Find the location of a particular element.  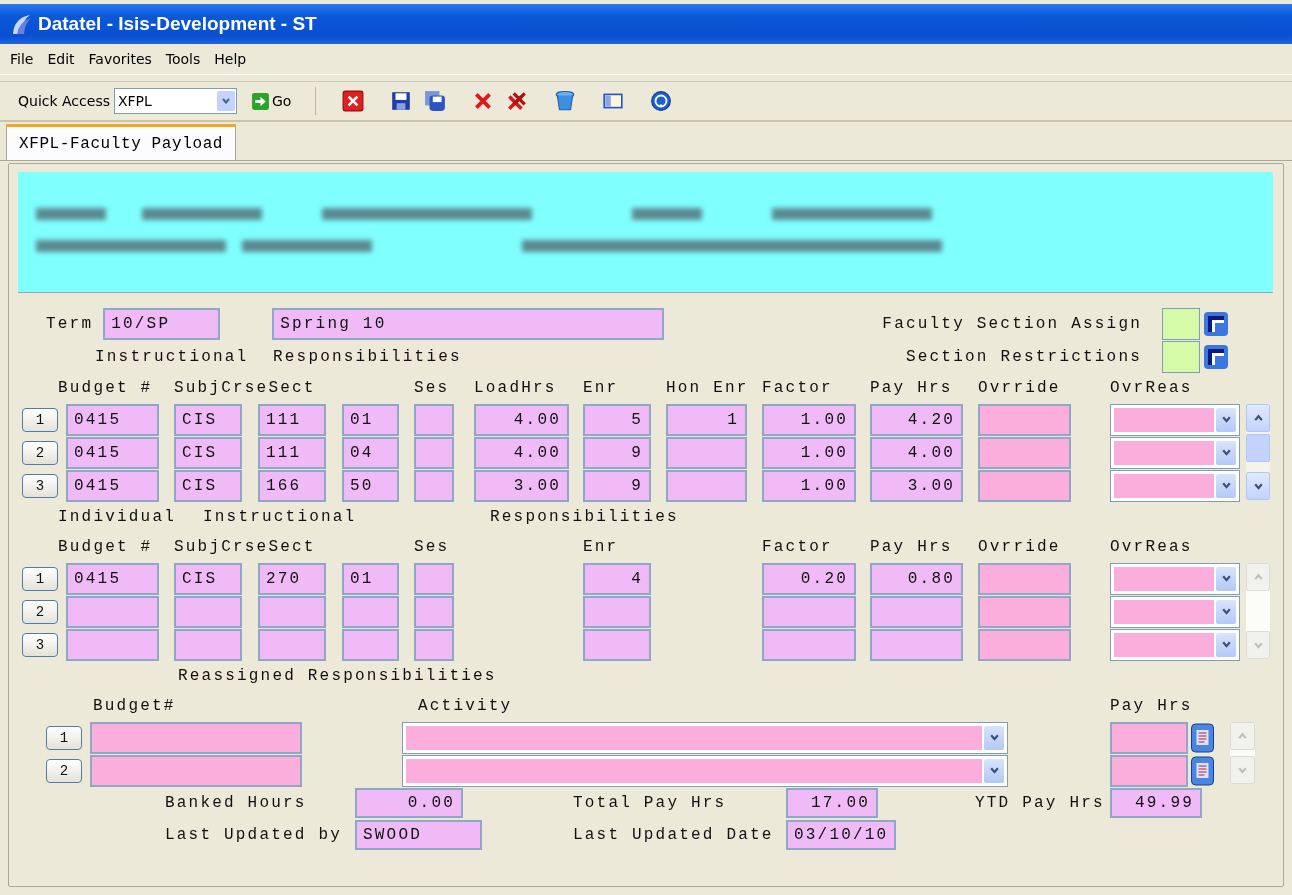

term-field: 10/SP is located at coordinates (162, 323).